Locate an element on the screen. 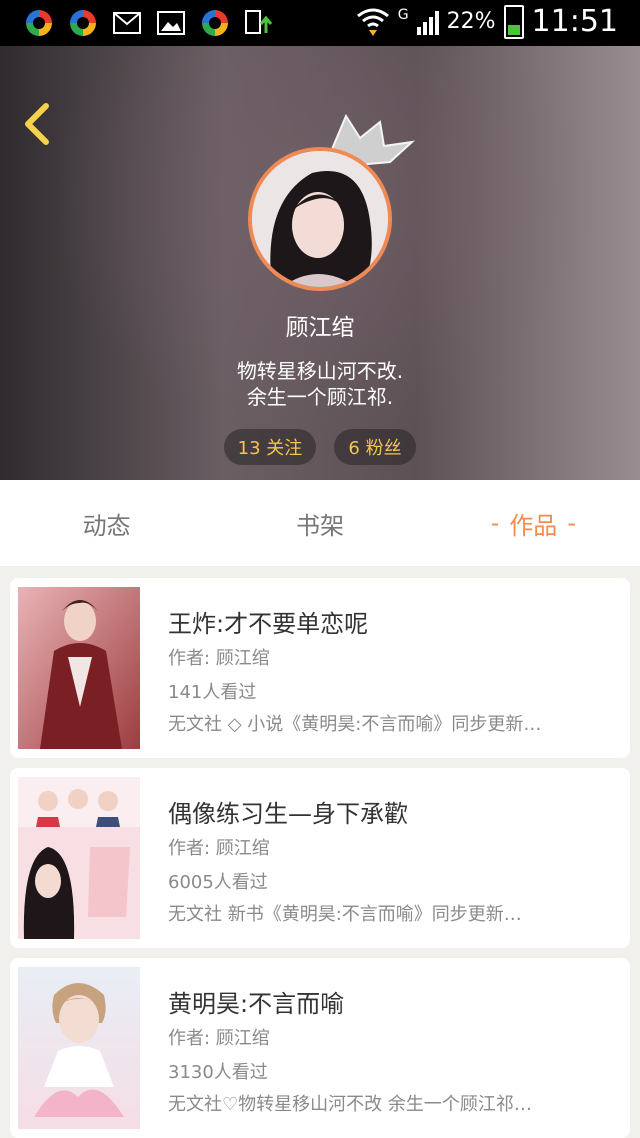 The image size is (640, 1138). tab-active-dash-left: - is located at coordinates (495, 523).